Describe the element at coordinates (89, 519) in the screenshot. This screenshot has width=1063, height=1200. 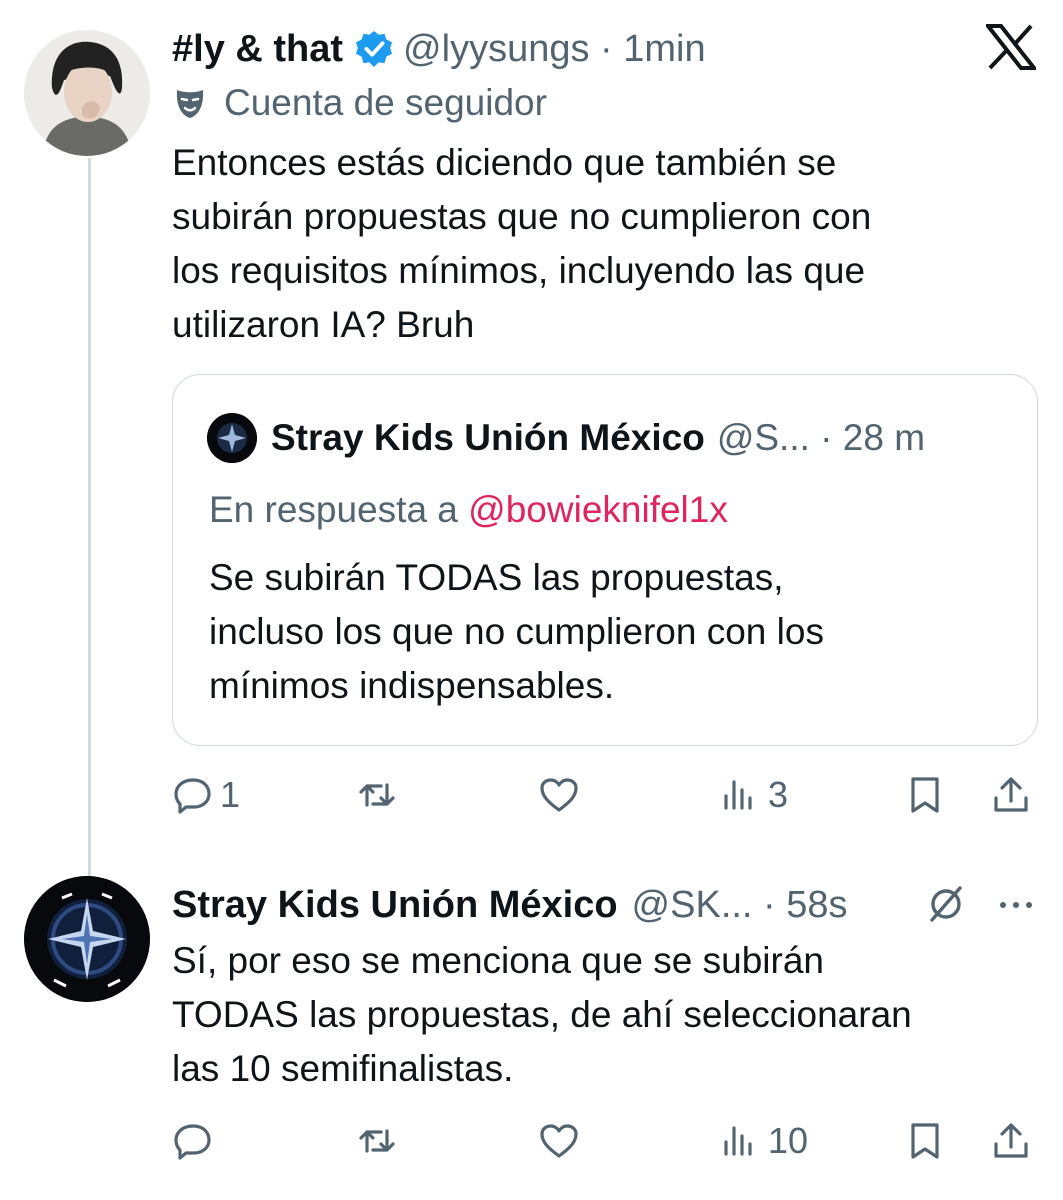
I see `thread-connector-line` at that location.